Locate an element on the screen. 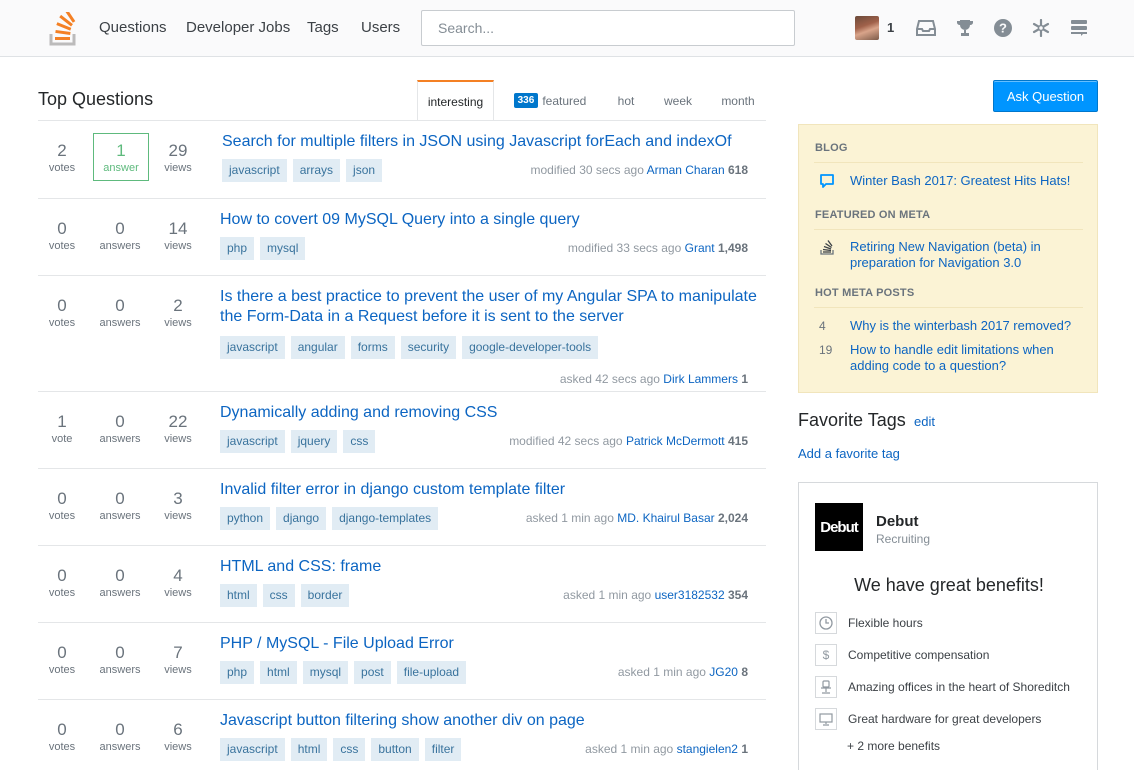 This screenshot has height=770, width=1134. divider is located at coordinates (948, 229).